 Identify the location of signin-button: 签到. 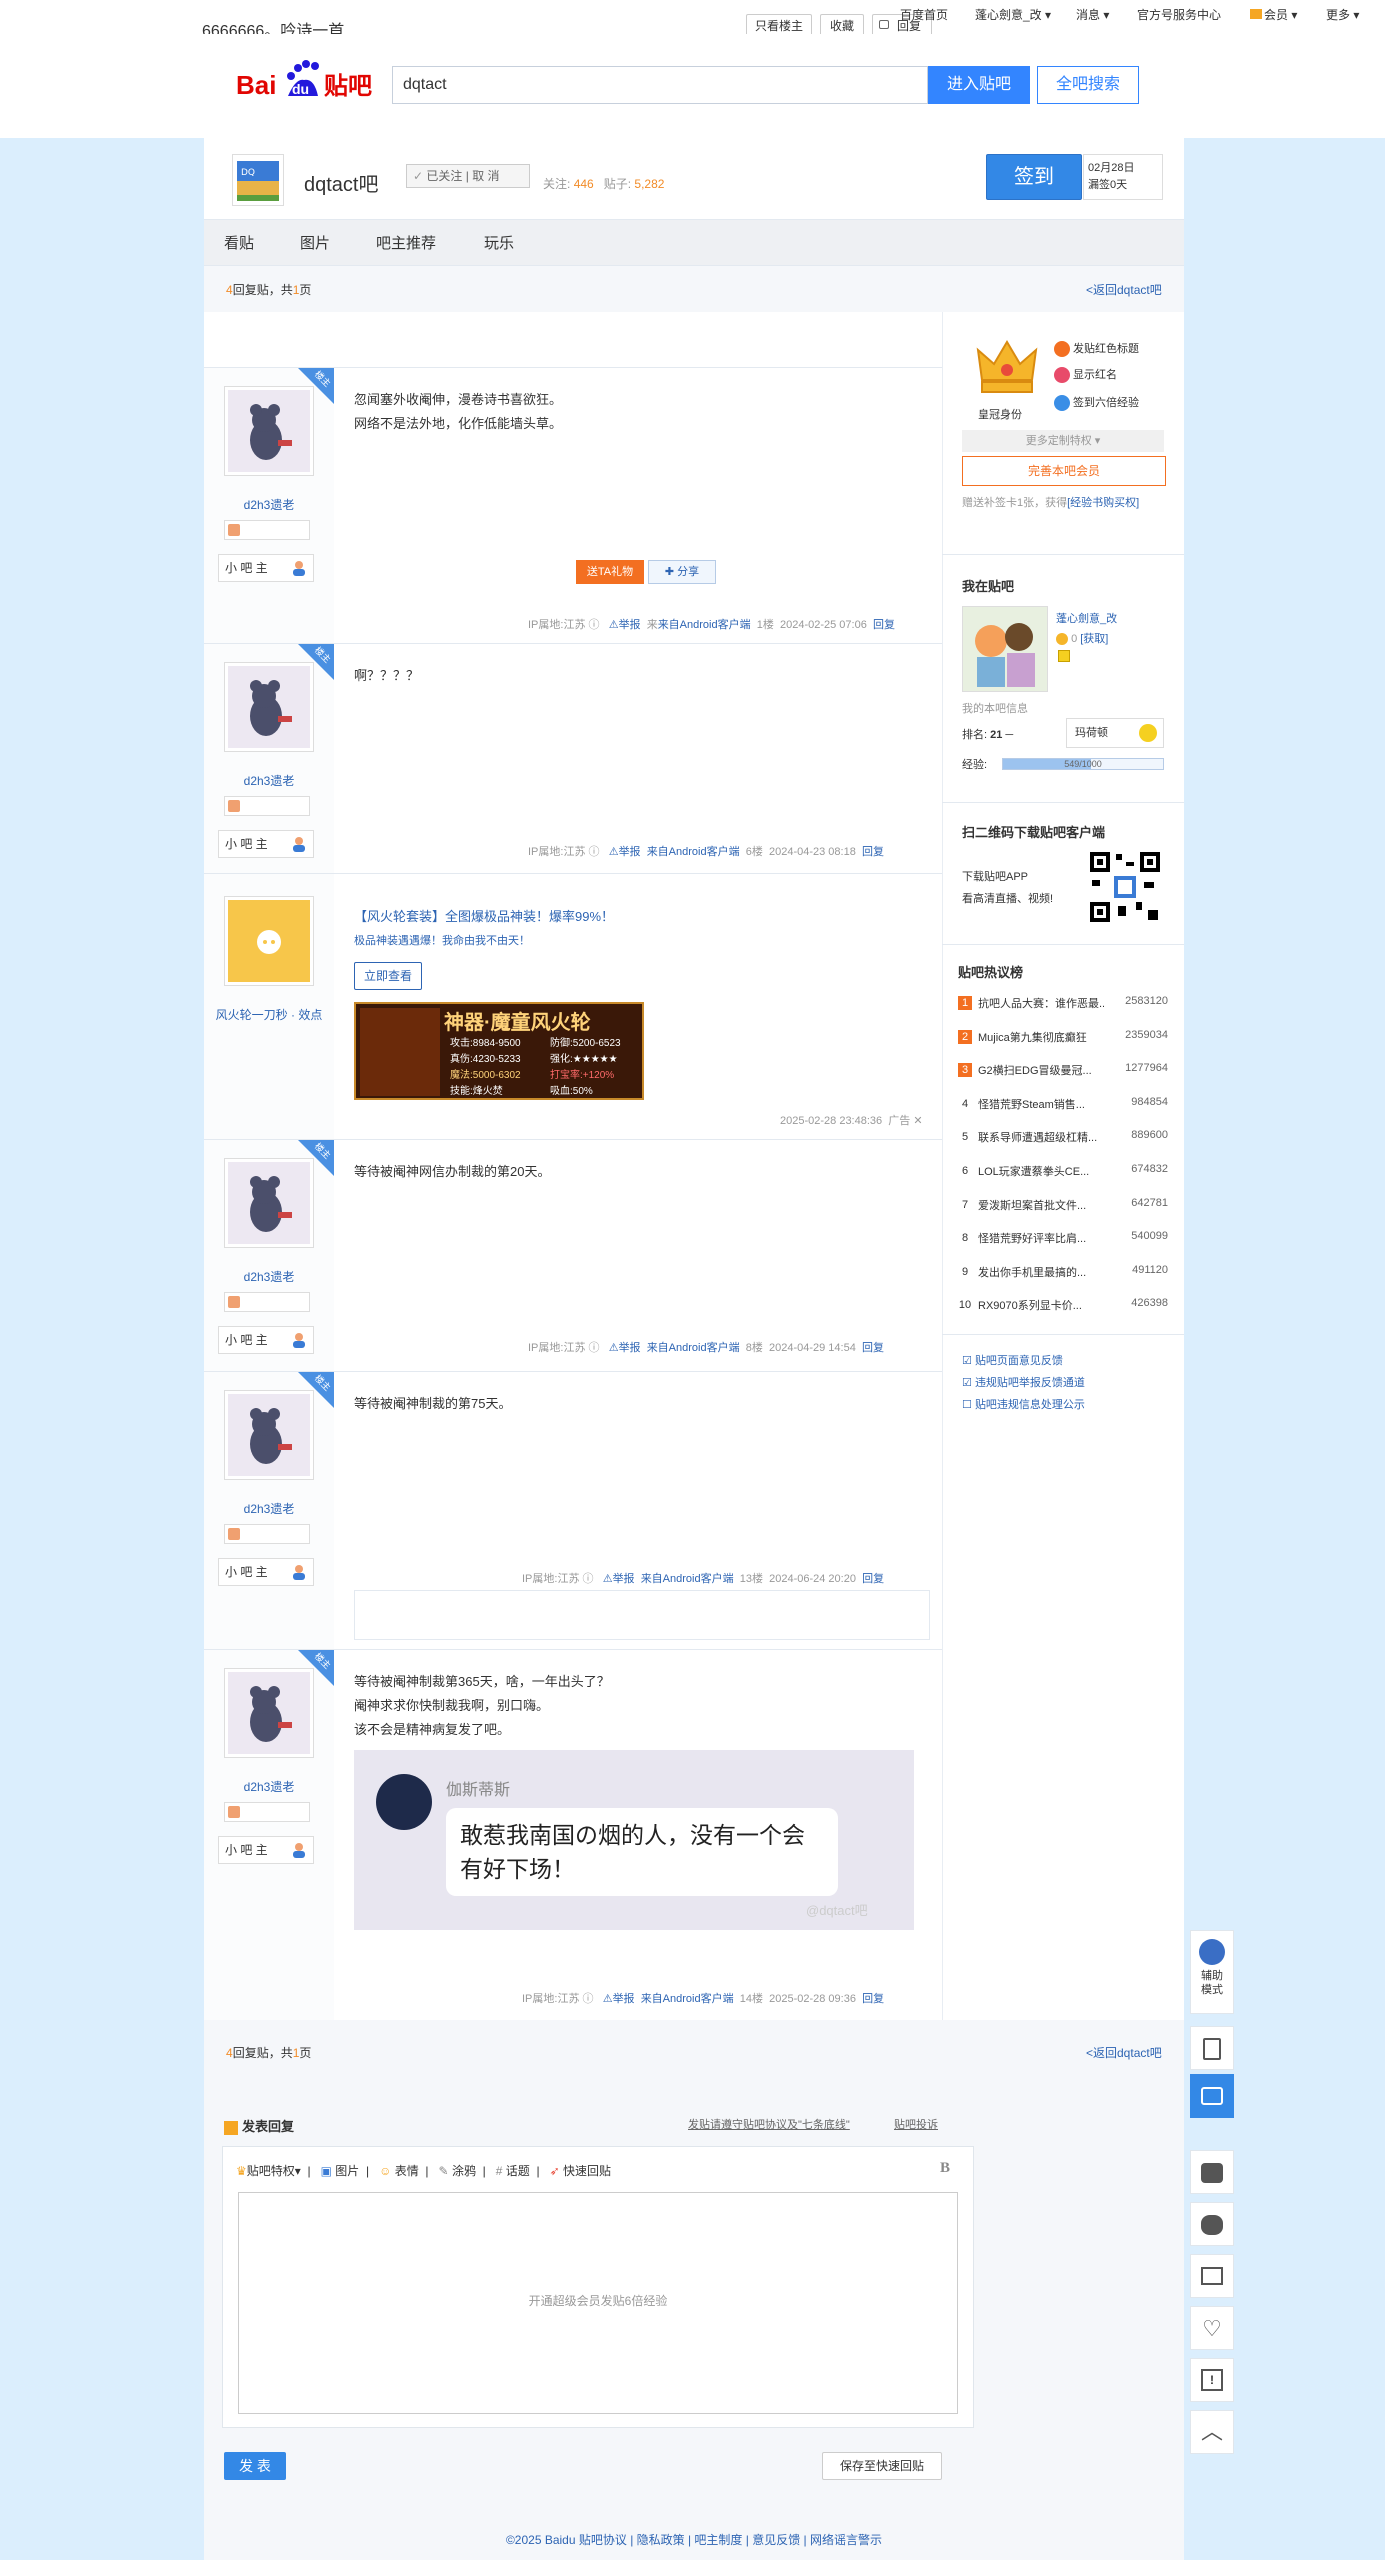
(1034, 177).